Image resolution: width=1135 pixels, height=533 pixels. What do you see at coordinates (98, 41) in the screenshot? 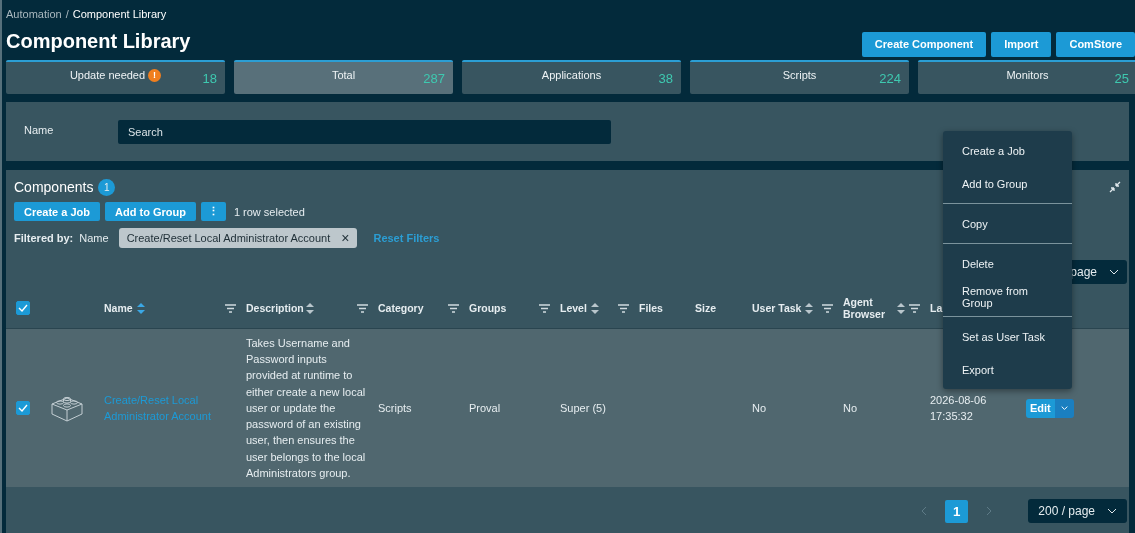
I see `page-title: Component Library` at bounding box center [98, 41].